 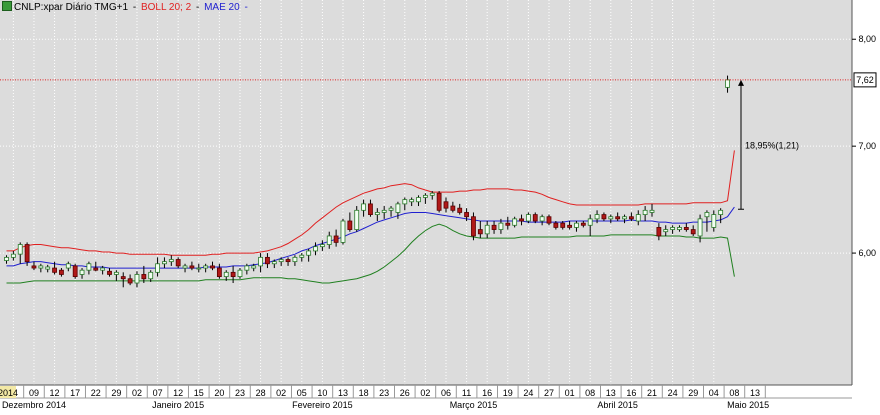 I want to click on change-annotation: 18,95%(1,21), so click(x=772, y=146).